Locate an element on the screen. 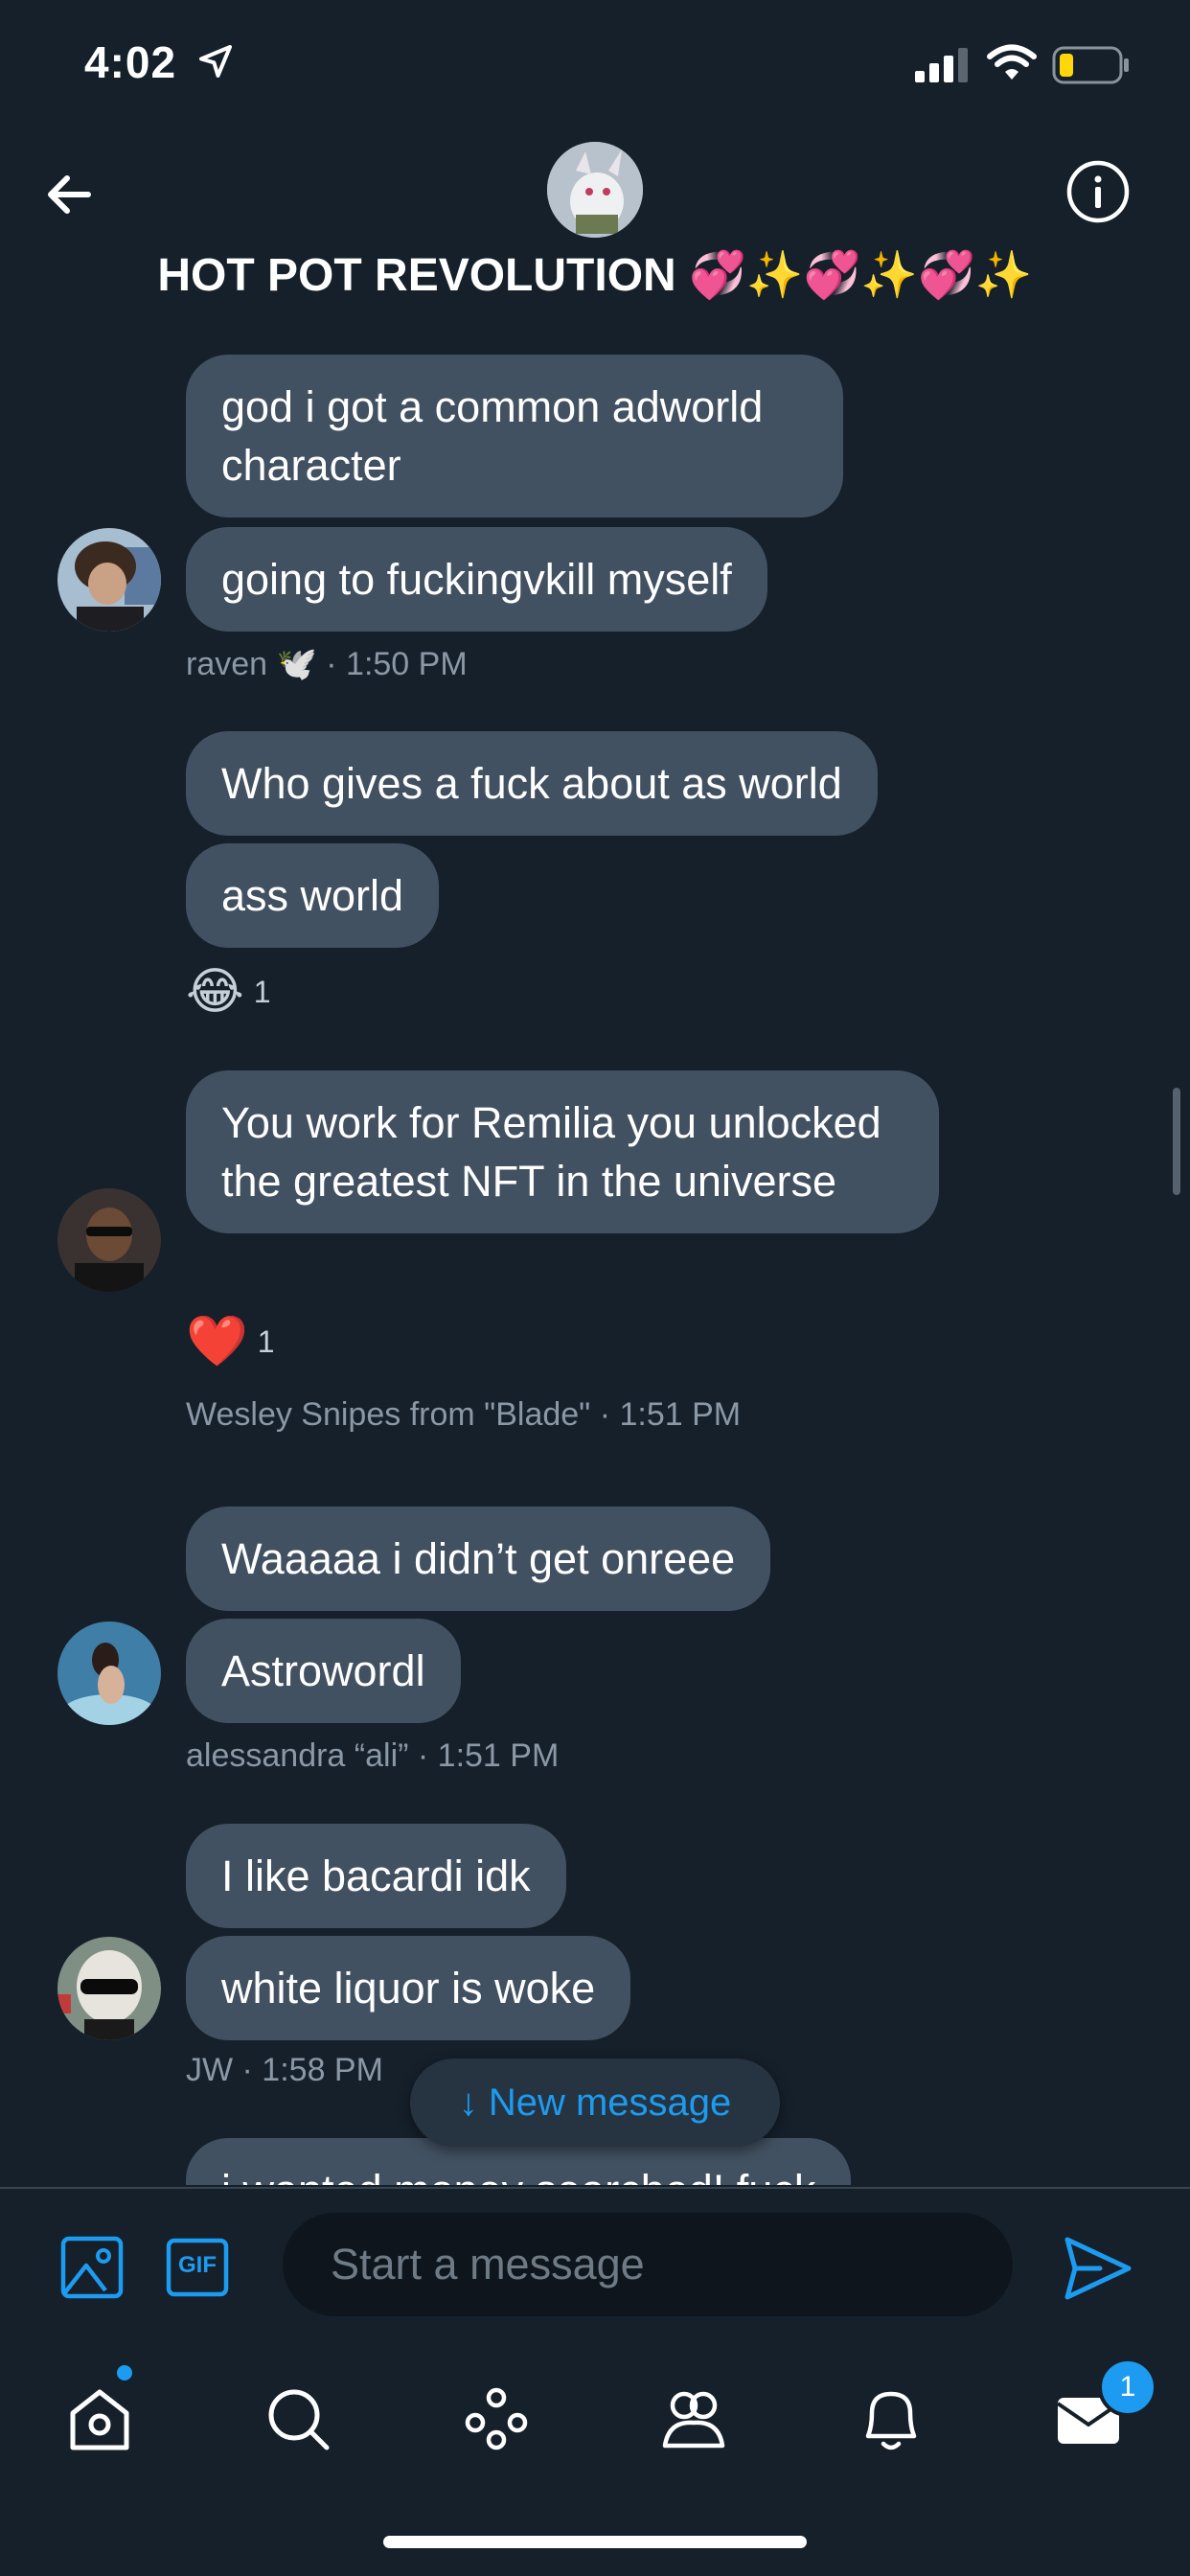 This screenshot has height=2576, width=1190. message-bubble: Waaaaa i didn’t get onreee is located at coordinates (479, 1558).